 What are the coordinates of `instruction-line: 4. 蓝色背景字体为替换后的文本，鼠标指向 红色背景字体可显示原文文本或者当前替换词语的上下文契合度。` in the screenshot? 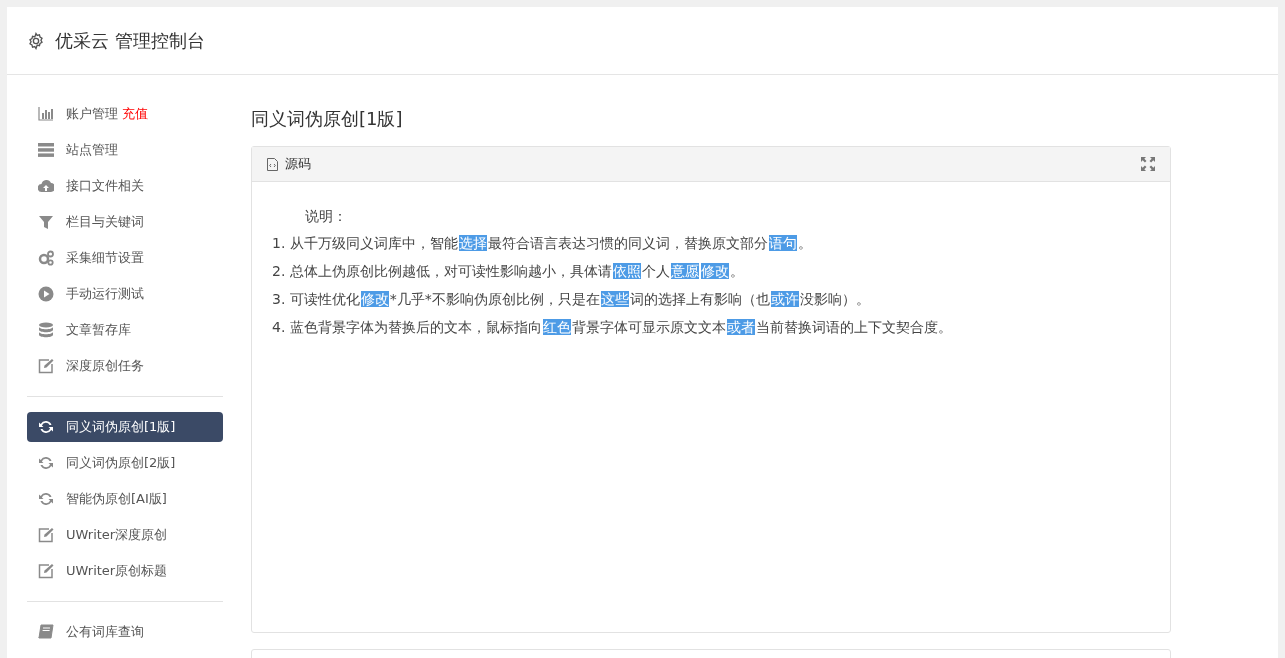 It's located at (612, 327).